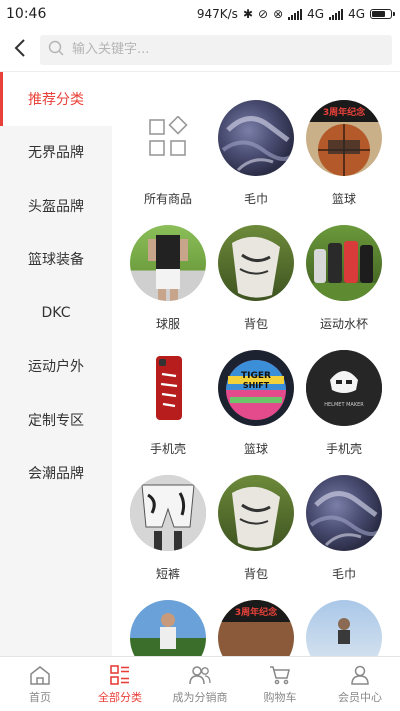 The width and height of the screenshot is (400, 711). I want to click on category-shorts: 短裤, so click(168, 528).